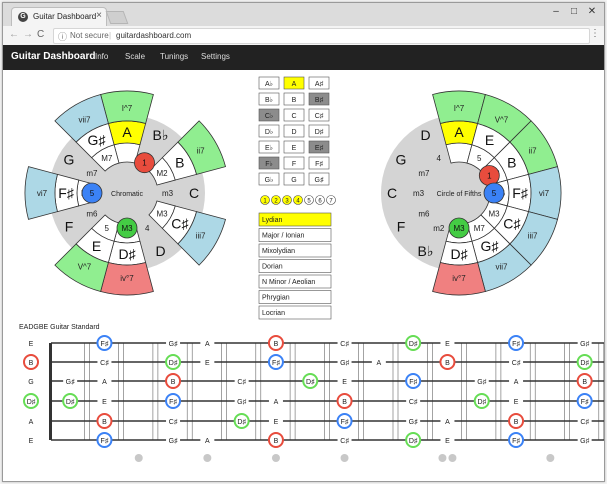  What do you see at coordinates (459, 279) in the screenshot?
I see `fifths-chord-iv-dim7: iv°7` at bounding box center [459, 279].